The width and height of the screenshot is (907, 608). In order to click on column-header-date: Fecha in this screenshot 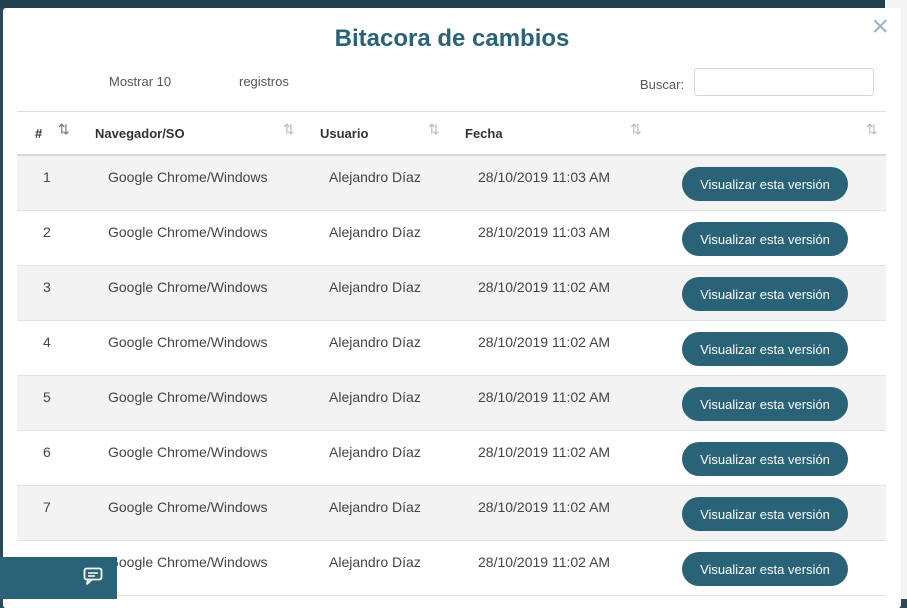, I will do `click(484, 133)`.